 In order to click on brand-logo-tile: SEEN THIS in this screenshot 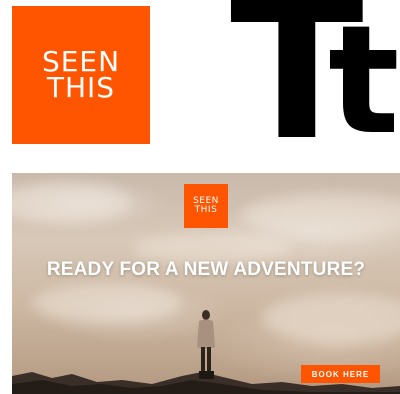, I will do `click(81, 75)`.